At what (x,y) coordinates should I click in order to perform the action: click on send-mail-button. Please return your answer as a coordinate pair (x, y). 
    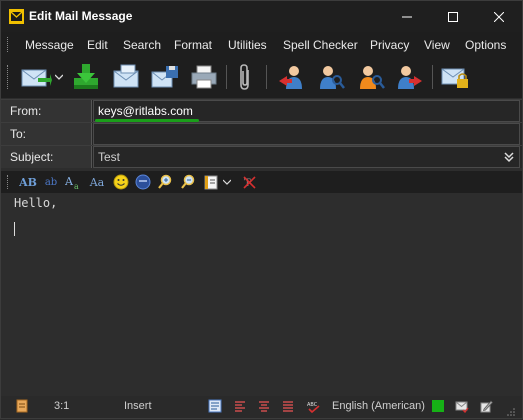
    Looking at the image, I should click on (36, 77).